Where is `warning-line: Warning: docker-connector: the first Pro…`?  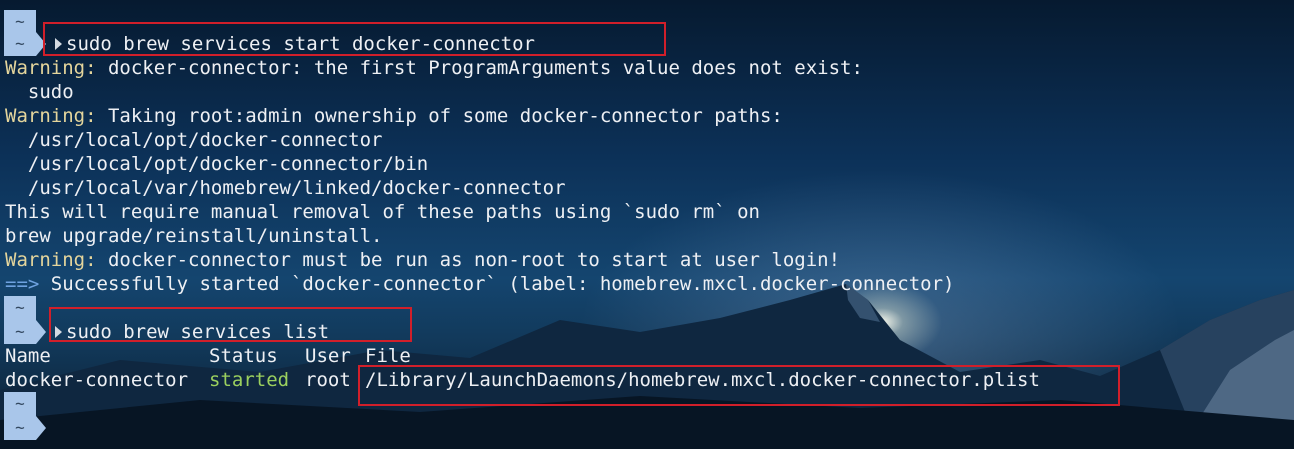 warning-line: Warning: docker-connector: the first Pro… is located at coordinates (434, 68).